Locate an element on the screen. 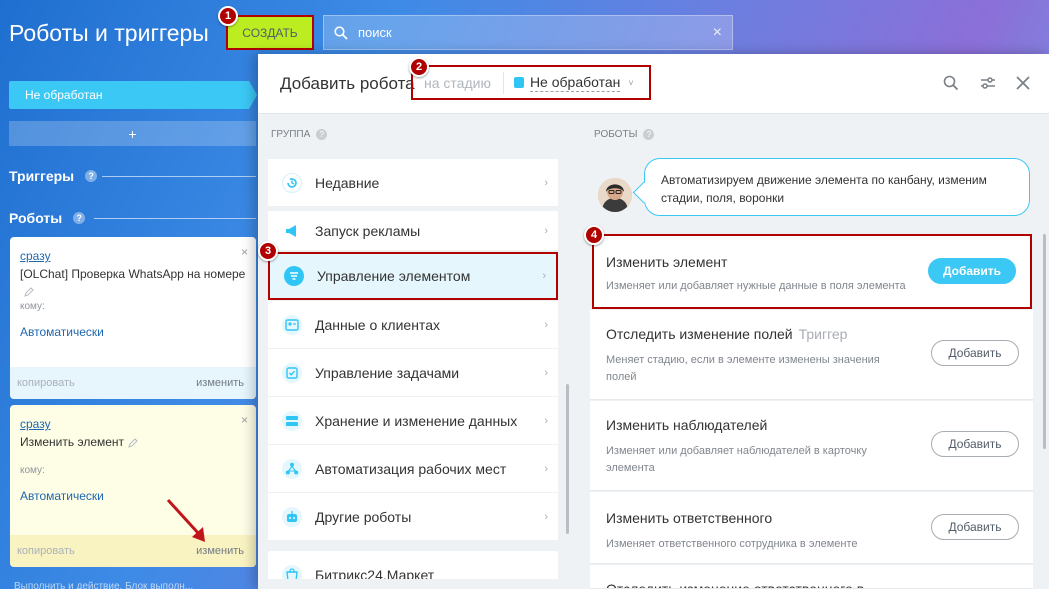  marker-1: 1 is located at coordinates (228, 16).